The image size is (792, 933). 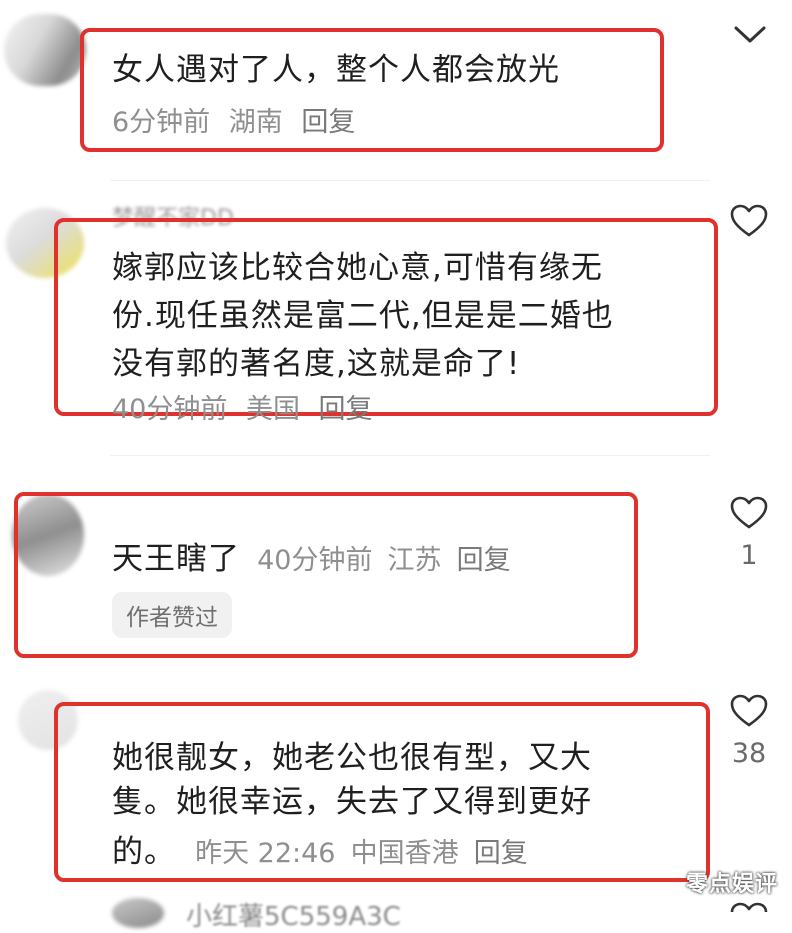 I want to click on comment-body: 天王瞎了 40分钟前 江苏 回复, so click(x=311, y=555).